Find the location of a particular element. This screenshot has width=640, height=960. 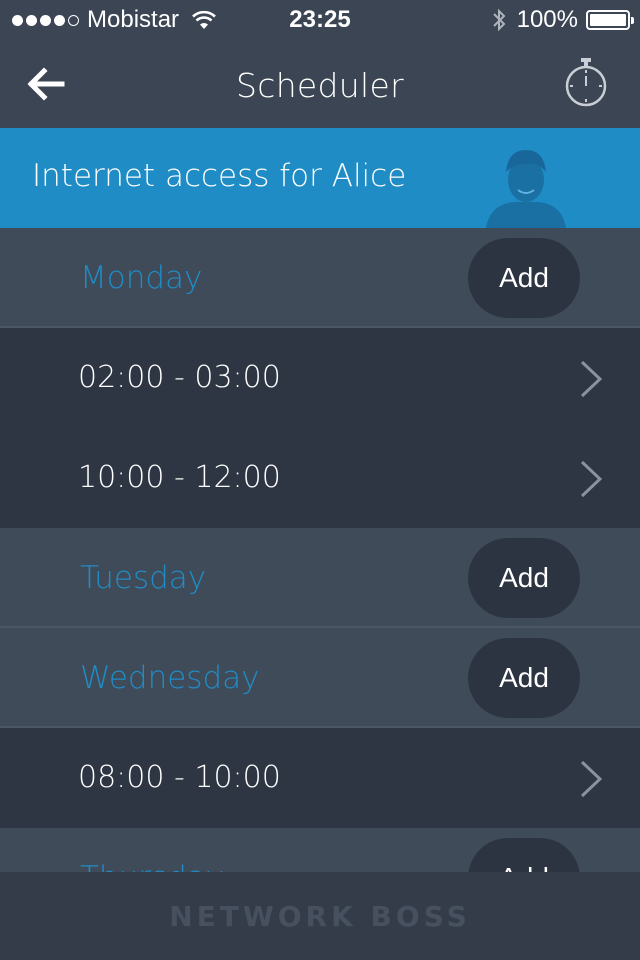

user-banner: Internet access for Alice is located at coordinates (320, 178).